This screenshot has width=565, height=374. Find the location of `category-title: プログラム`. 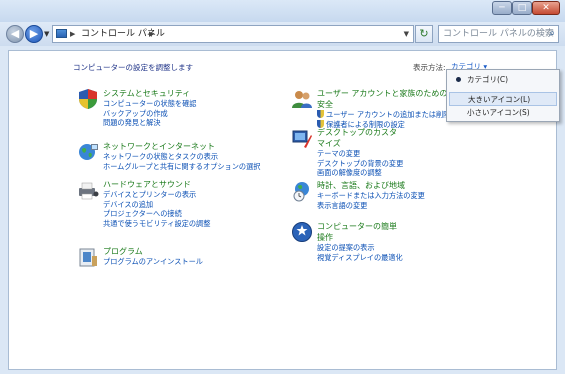

category-title: プログラム is located at coordinates (153, 251).